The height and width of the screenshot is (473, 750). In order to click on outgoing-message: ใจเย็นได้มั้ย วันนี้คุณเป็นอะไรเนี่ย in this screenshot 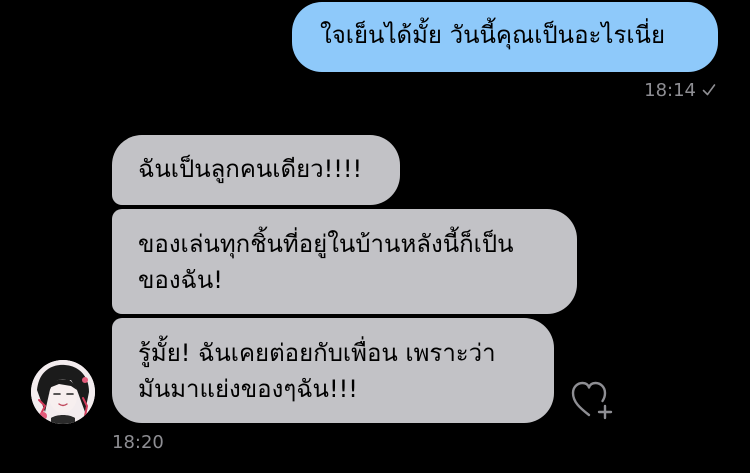, I will do `click(505, 37)`.